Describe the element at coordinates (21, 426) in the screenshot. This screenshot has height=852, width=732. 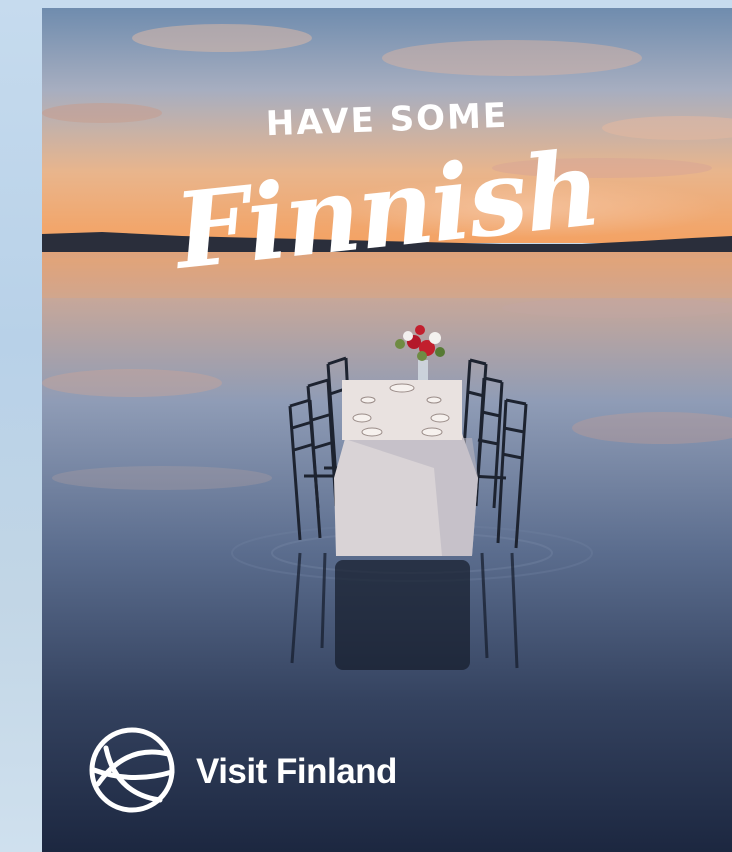
I see `page-left-strip` at that location.